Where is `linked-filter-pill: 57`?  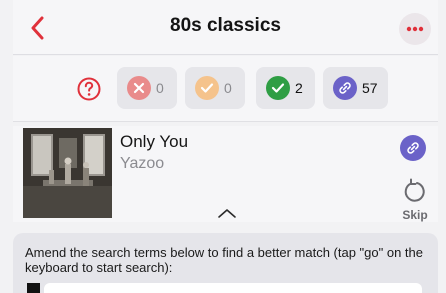
linked-filter-pill: 57 is located at coordinates (355, 88).